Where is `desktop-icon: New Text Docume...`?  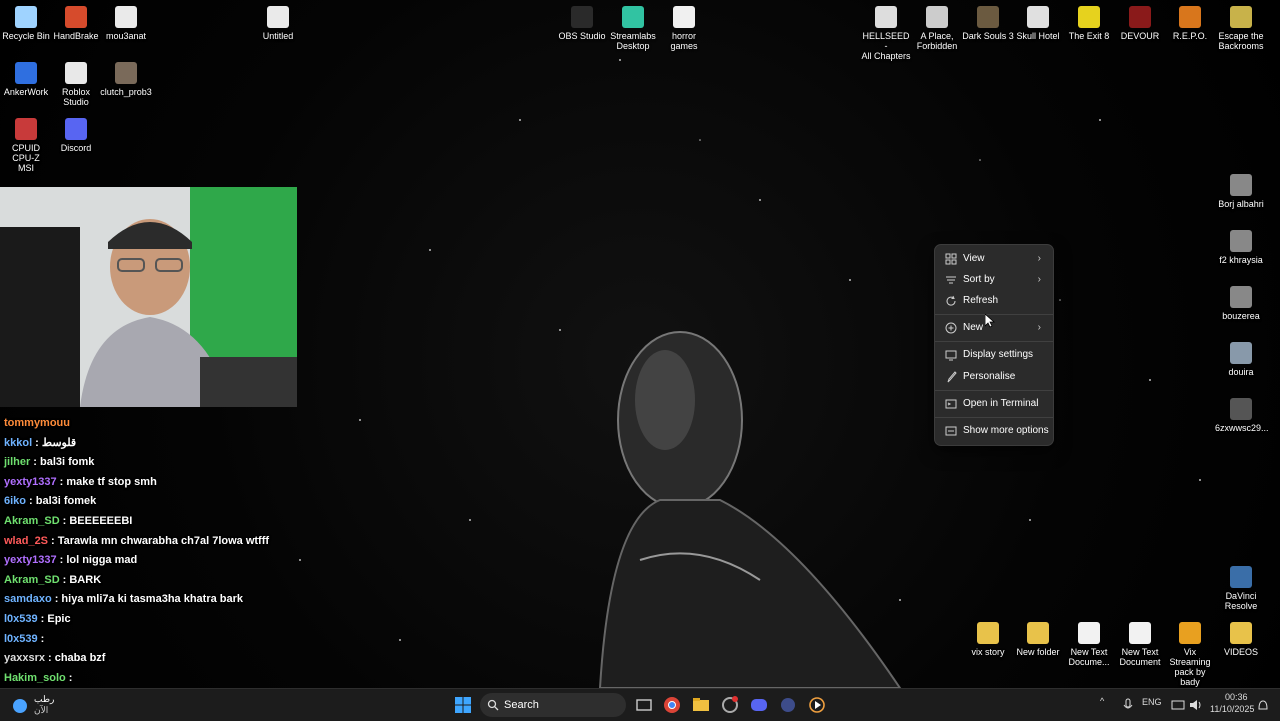 desktop-icon: New Text Docume... is located at coordinates (1089, 642).